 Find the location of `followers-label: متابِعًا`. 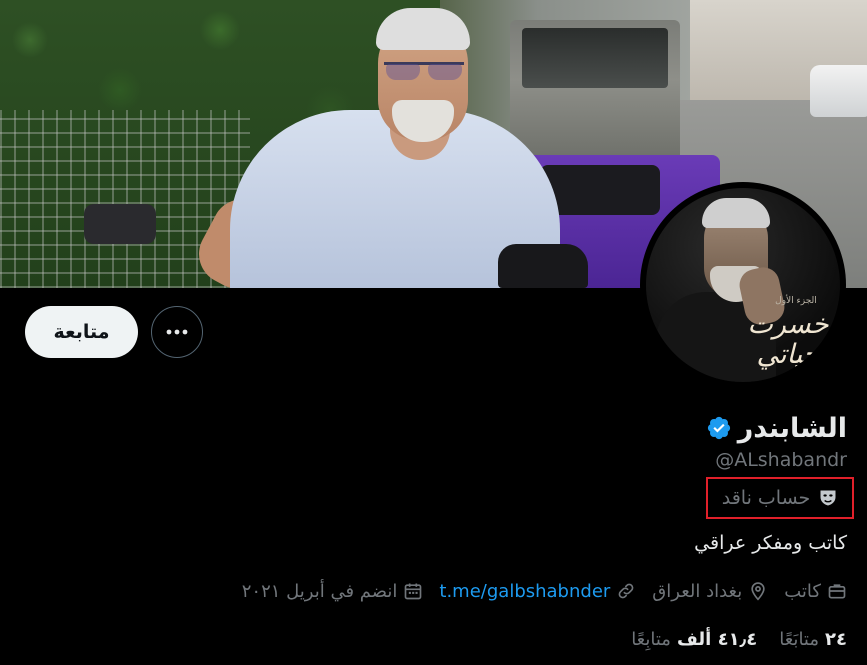

followers-label: متابِعًا is located at coordinates (651, 639).